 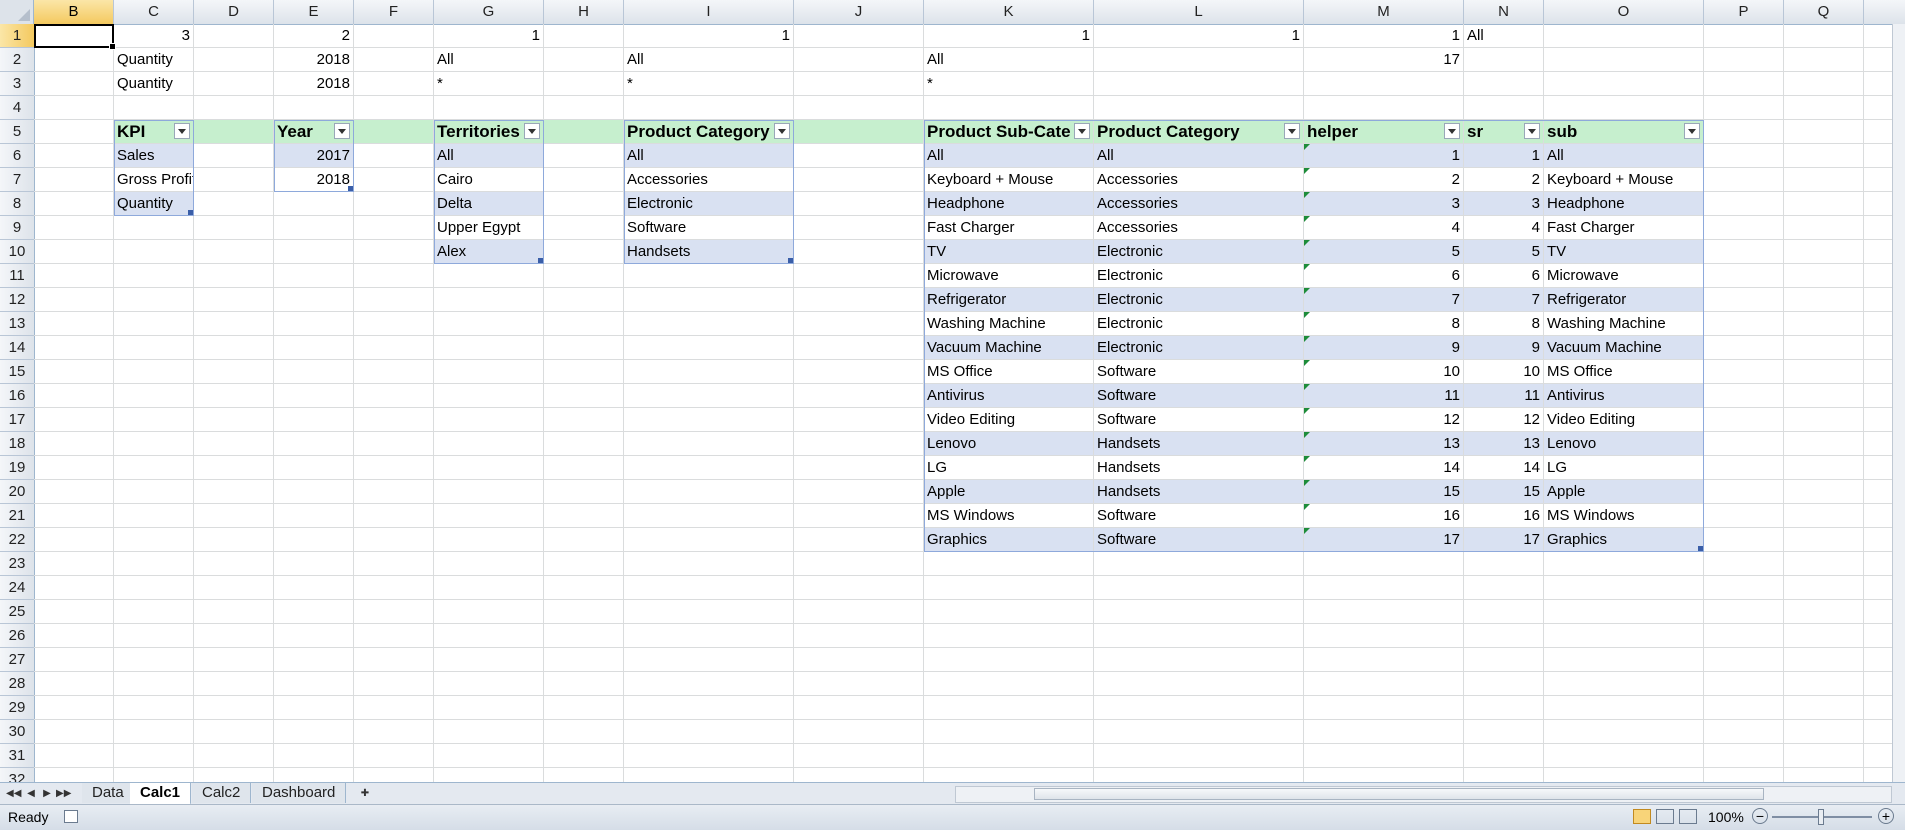 I want to click on sub-table-cell: LG, so click(x=1008, y=467).